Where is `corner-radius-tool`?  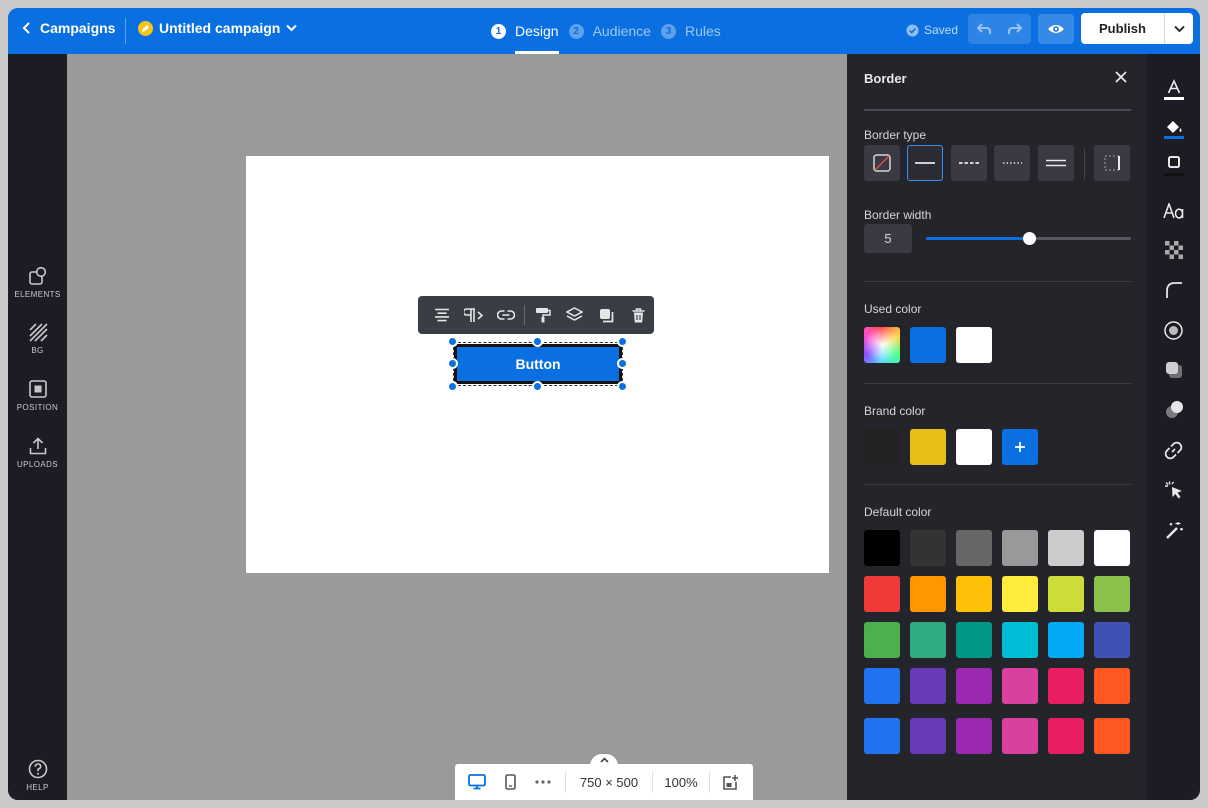
corner-radius-tool is located at coordinates (1173, 290).